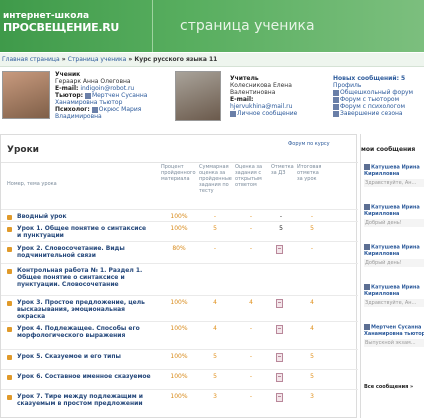  Describe the element at coordinates (372, 106) in the screenshot. I see `forum-link-psych: Форум с психологом` at that location.